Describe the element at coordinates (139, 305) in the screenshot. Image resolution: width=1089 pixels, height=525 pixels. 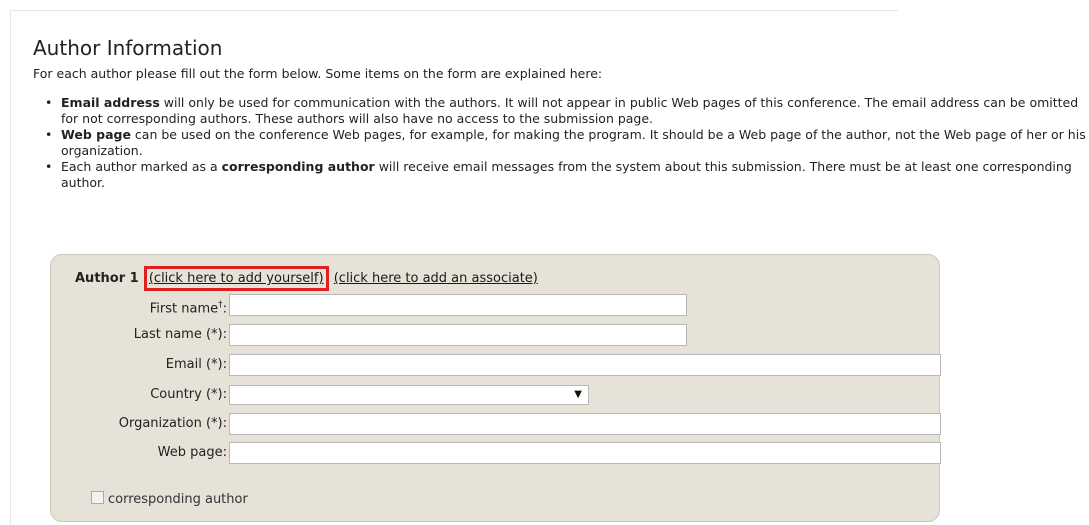
I see `first-name-label-col: First name†:` at that location.